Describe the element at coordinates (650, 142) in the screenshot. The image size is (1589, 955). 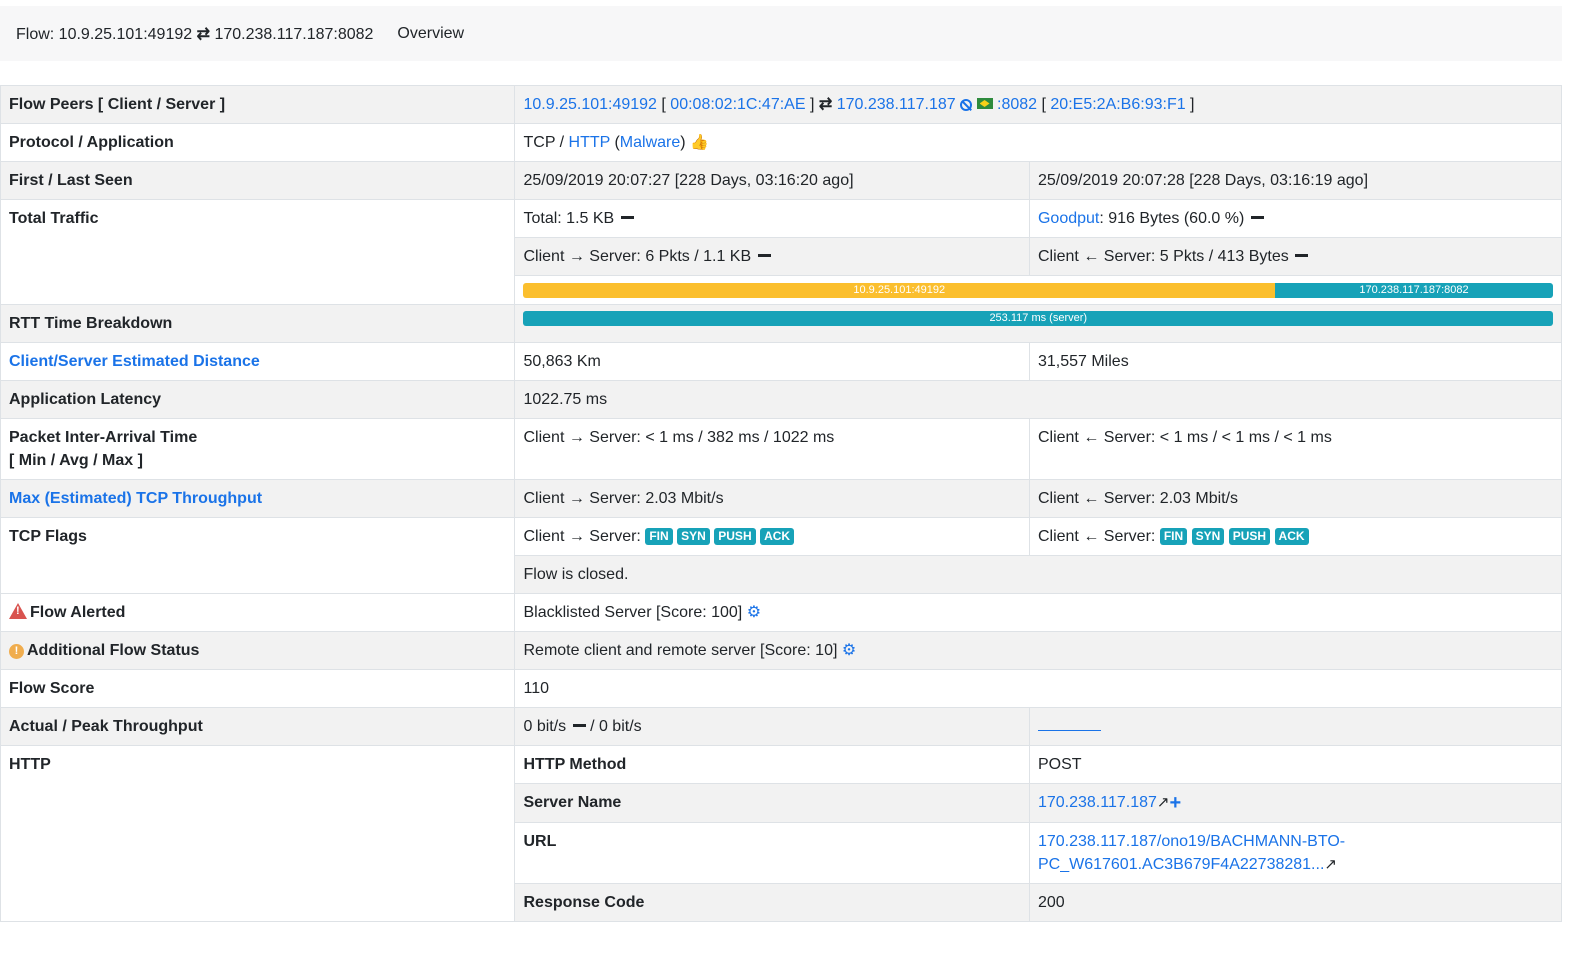
I see `category-malware-link: Malware` at that location.